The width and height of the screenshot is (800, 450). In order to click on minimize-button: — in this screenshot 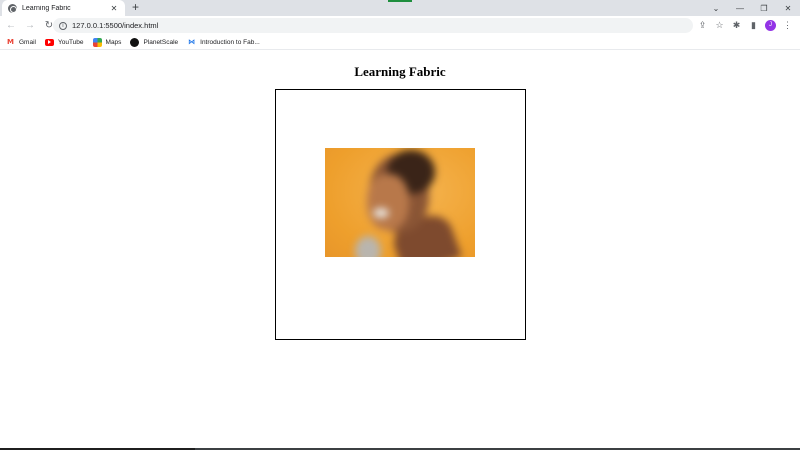, I will do `click(740, 8)`.